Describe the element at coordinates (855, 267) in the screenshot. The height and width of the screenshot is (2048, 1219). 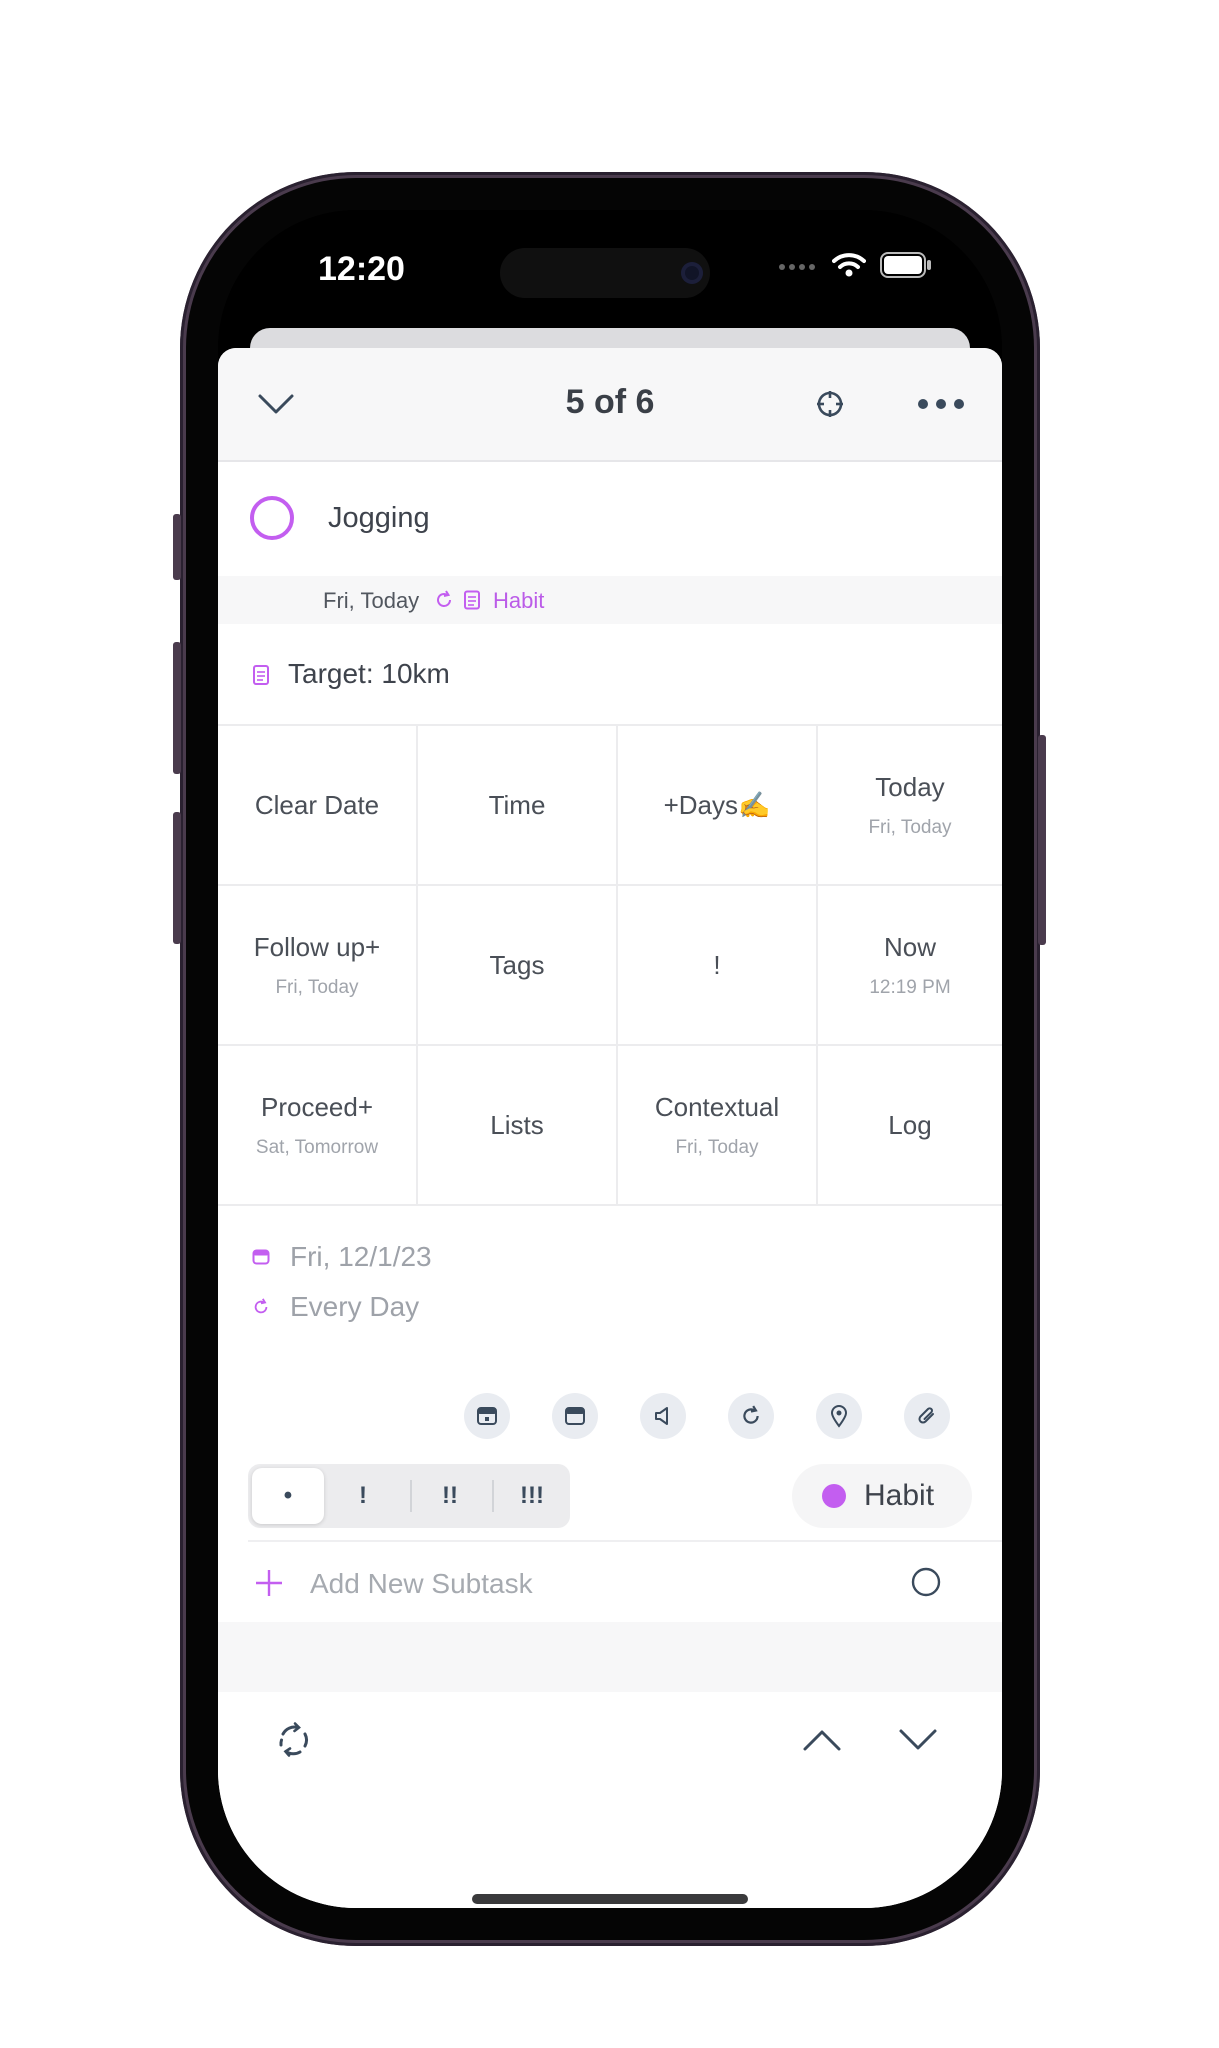
I see `status-icons` at that location.